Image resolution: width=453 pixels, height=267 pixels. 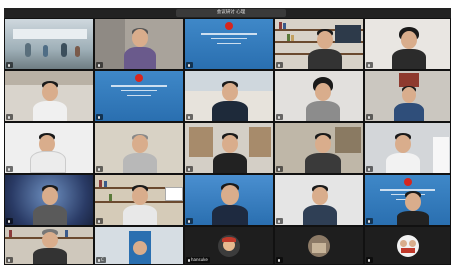 What do you see at coordinates (139, 245) in the screenshot?
I see `participant-tile: C` at bounding box center [139, 245].